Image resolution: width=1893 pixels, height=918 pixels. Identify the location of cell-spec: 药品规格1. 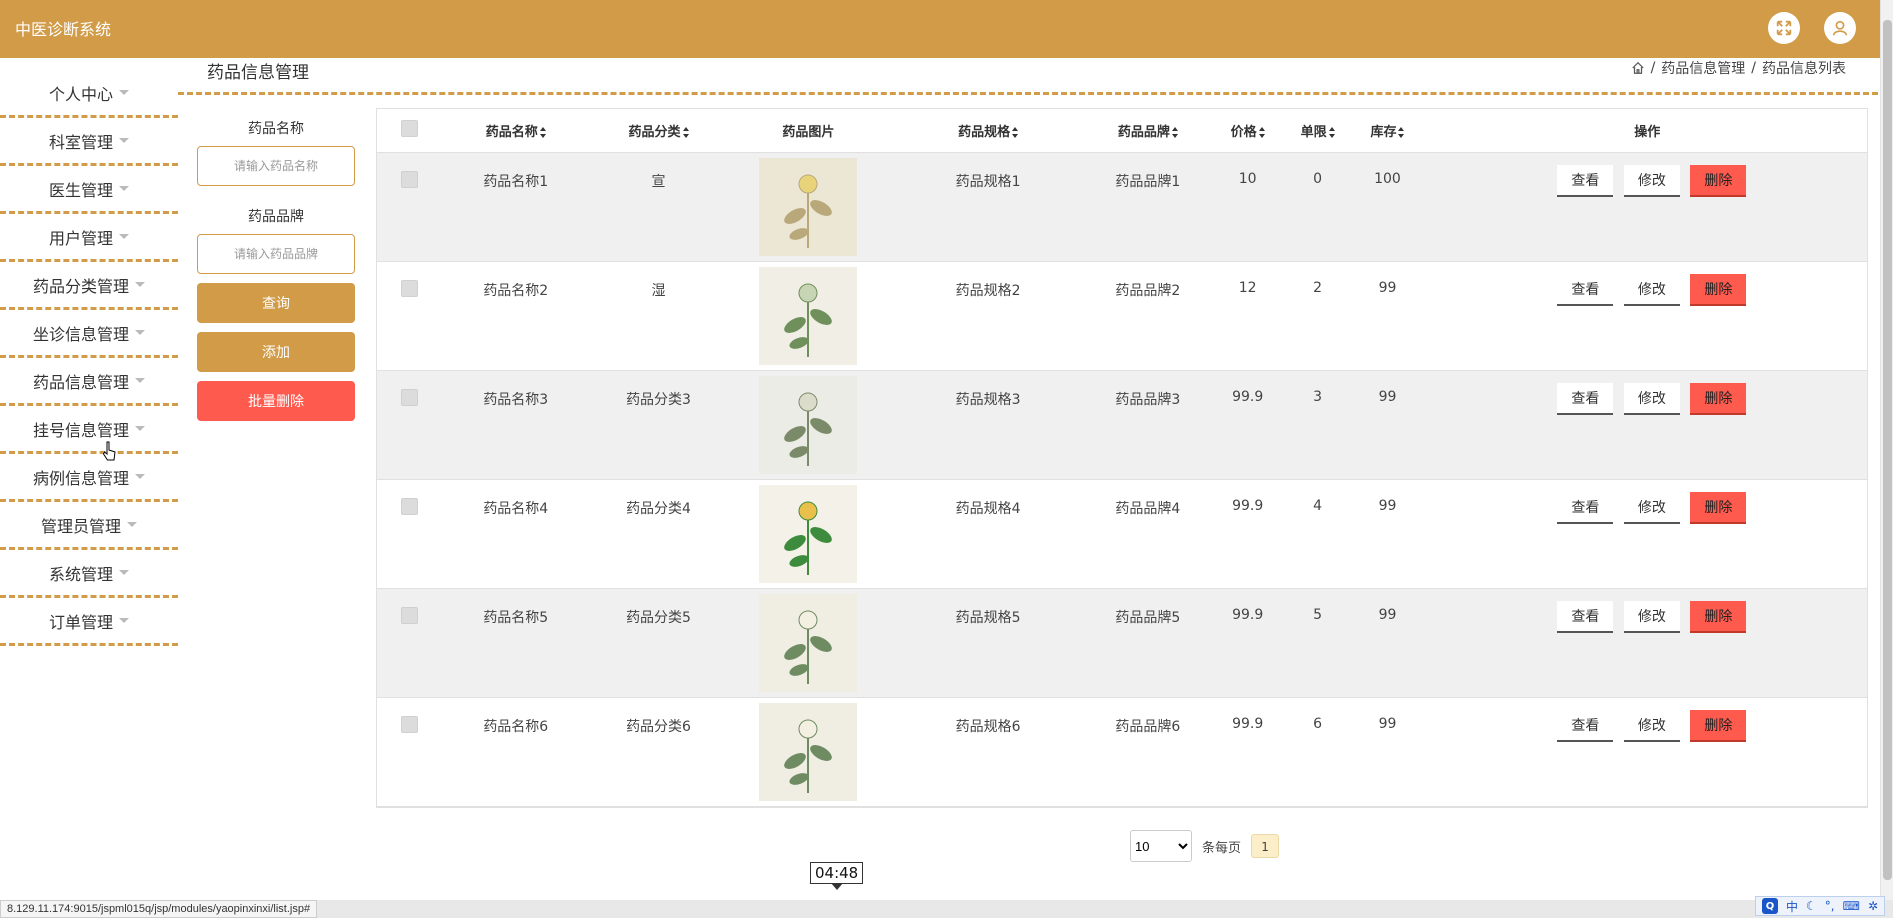
(988, 181).